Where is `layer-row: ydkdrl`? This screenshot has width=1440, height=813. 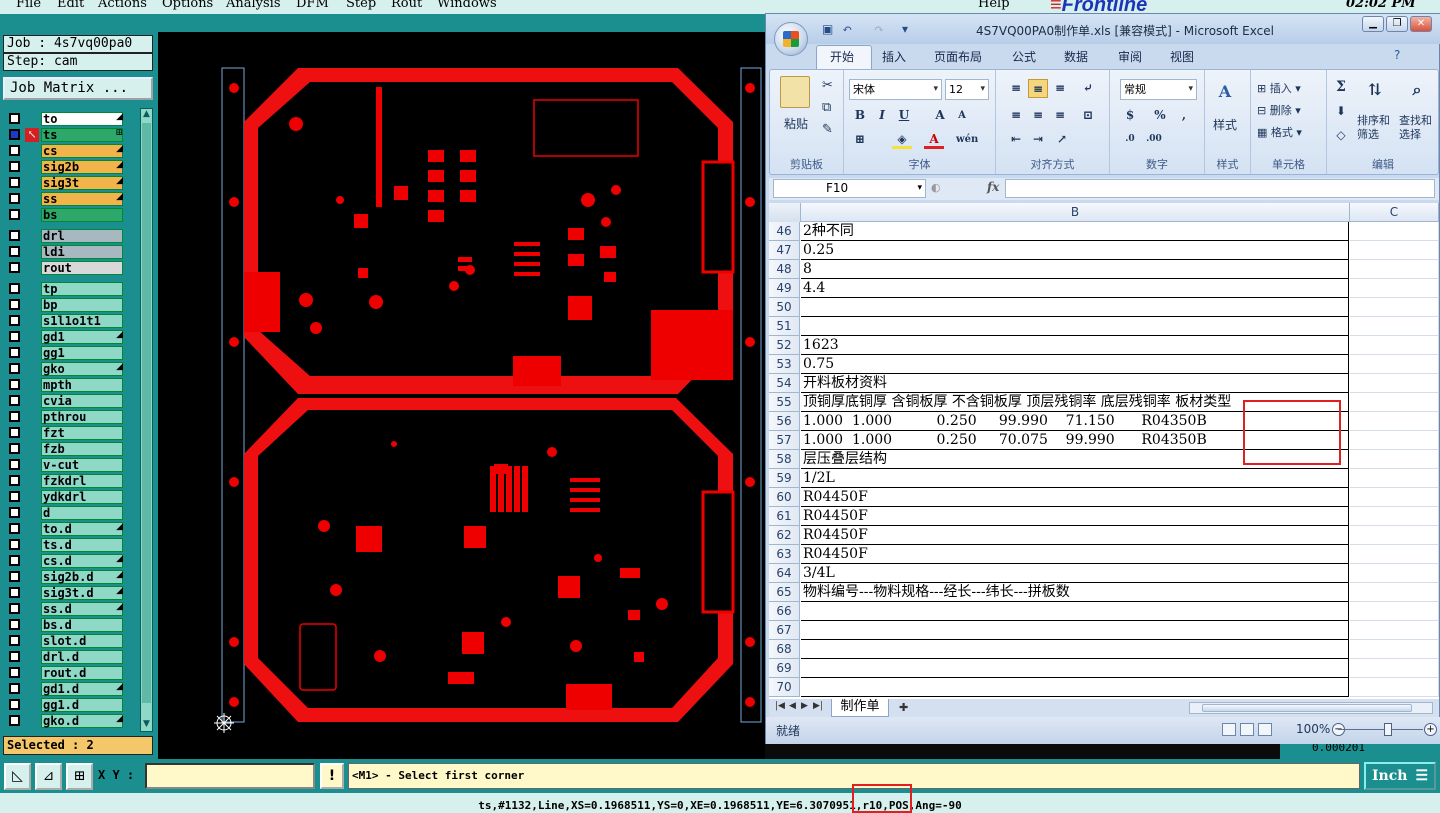
layer-row: ydkdrl is located at coordinates (65, 497).